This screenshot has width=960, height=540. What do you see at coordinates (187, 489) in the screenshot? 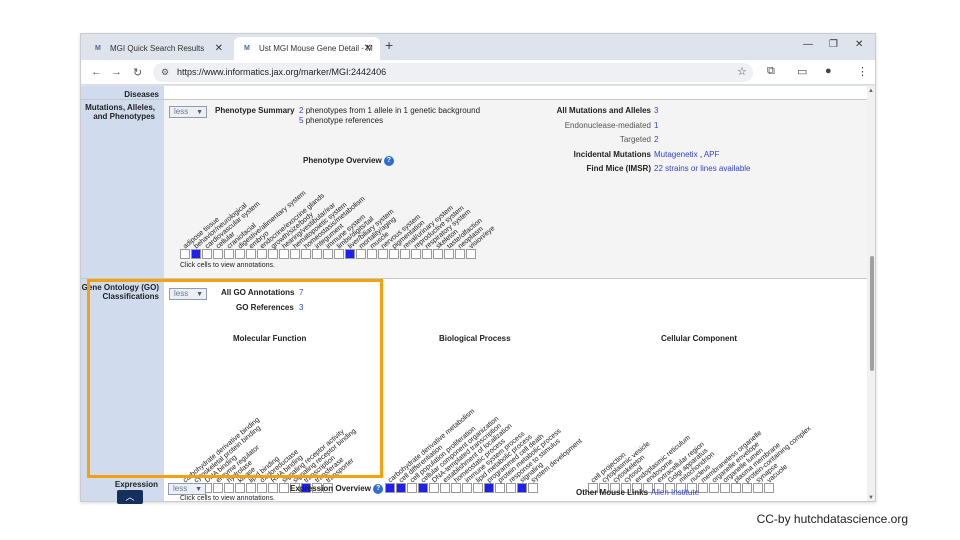
I see `expression-less-toggle-button: less ▼` at bounding box center [187, 489].